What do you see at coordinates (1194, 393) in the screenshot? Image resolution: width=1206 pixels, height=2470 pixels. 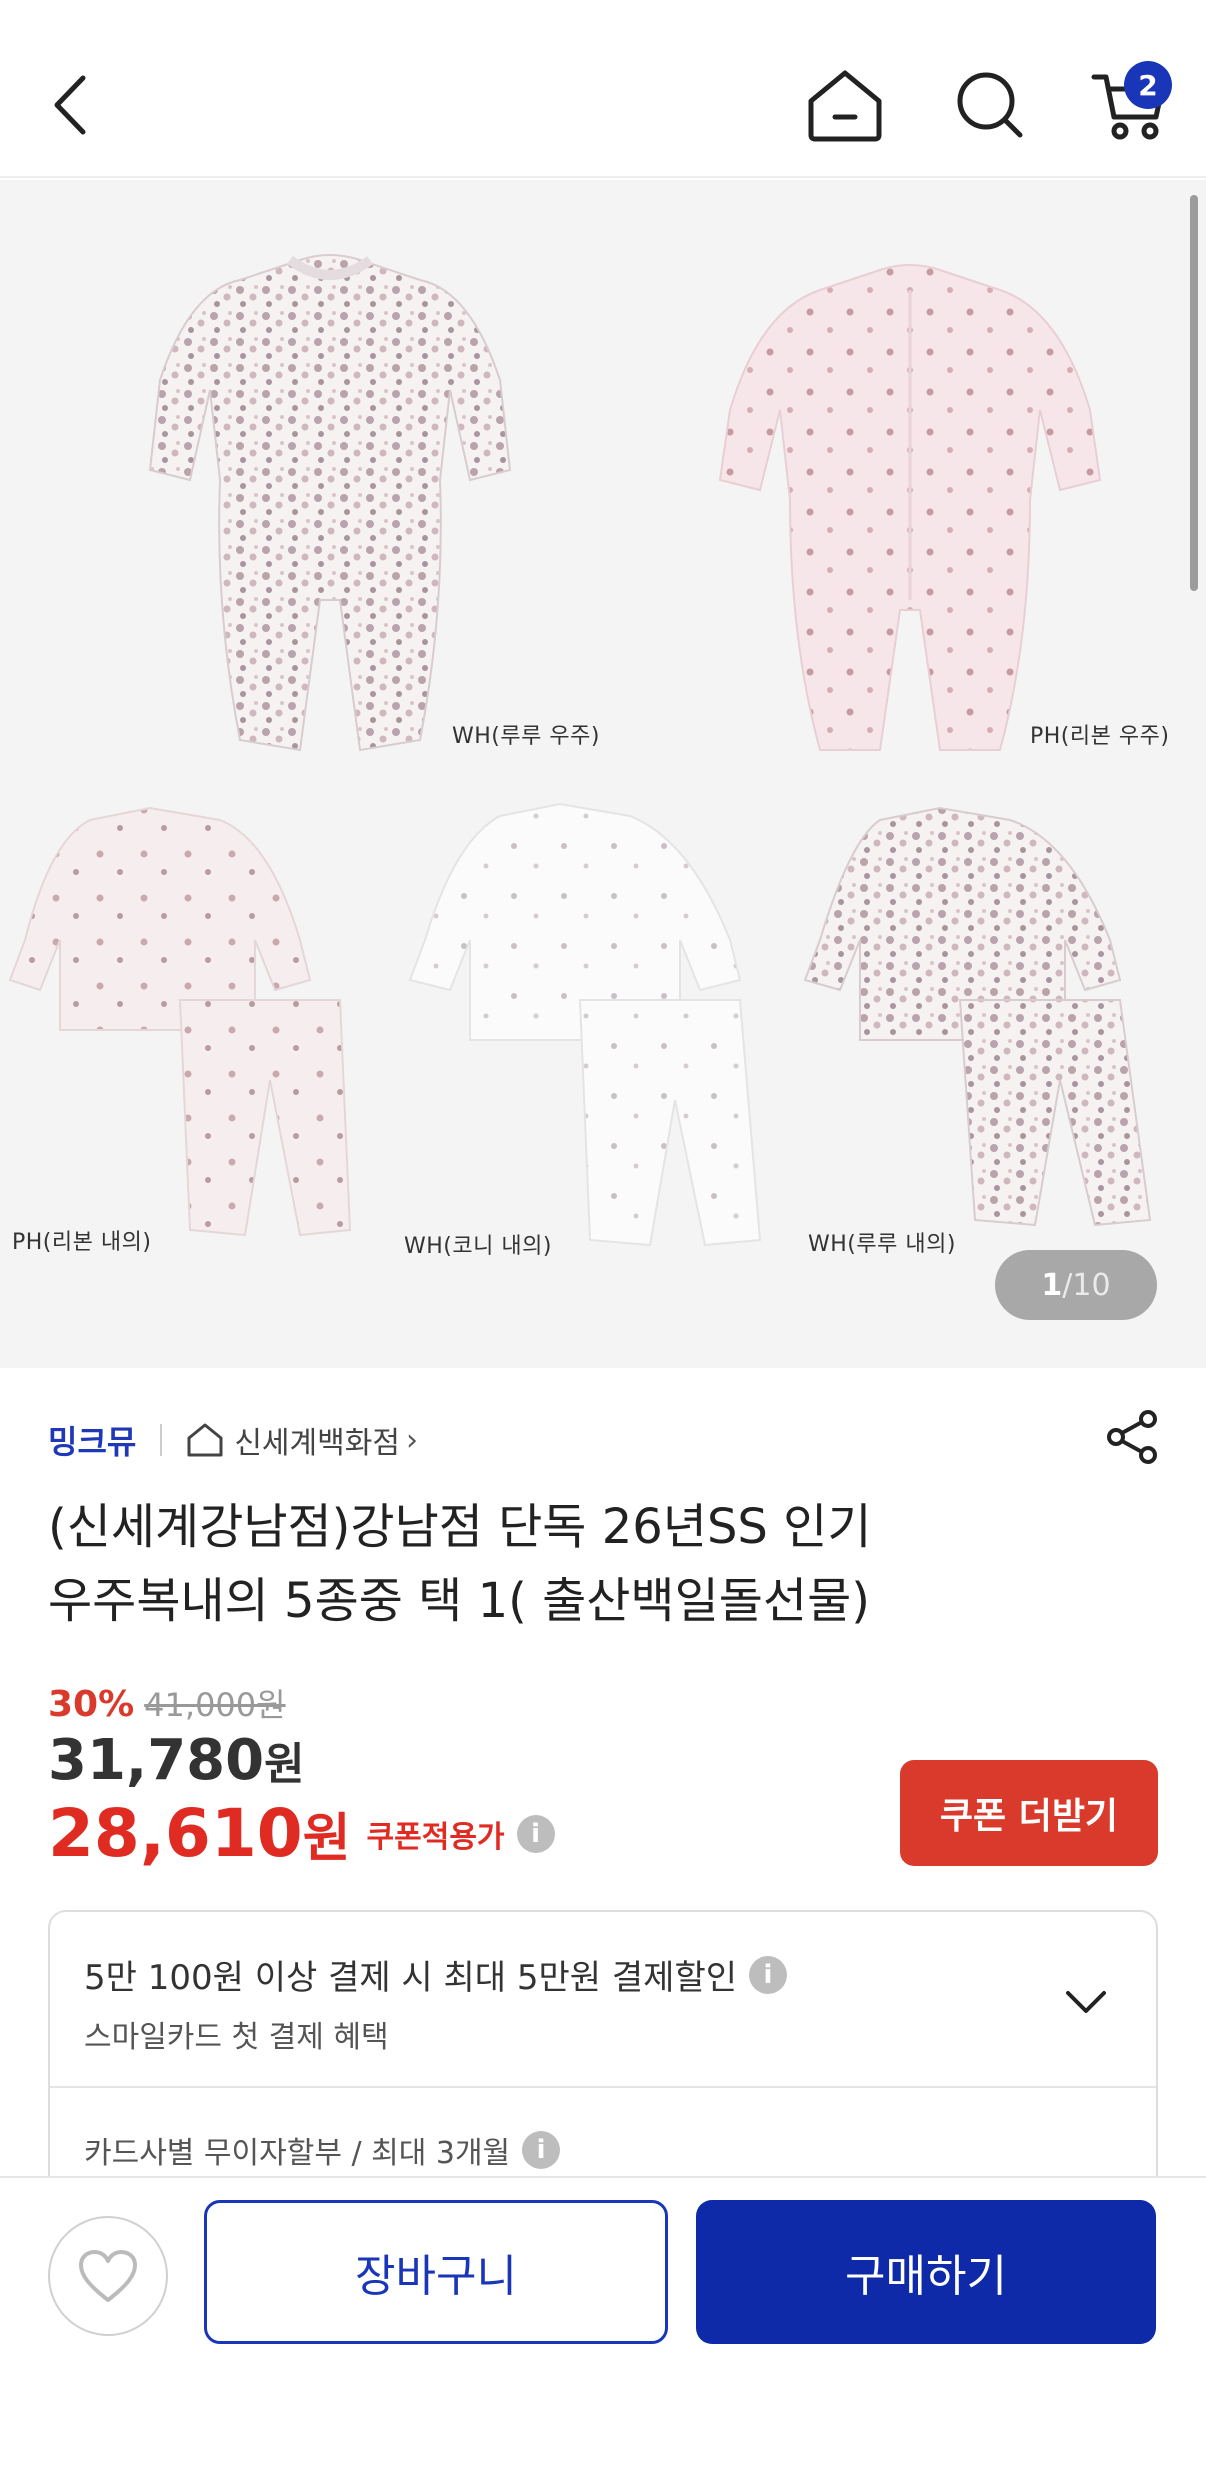 I see `scrollbar` at bounding box center [1194, 393].